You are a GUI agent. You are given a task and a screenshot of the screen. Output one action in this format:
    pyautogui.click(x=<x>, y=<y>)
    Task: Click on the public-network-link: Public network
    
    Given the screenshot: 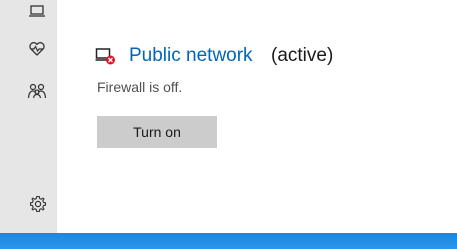 What is the action you would take?
    pyautogui.click(x=191, y=56)
    